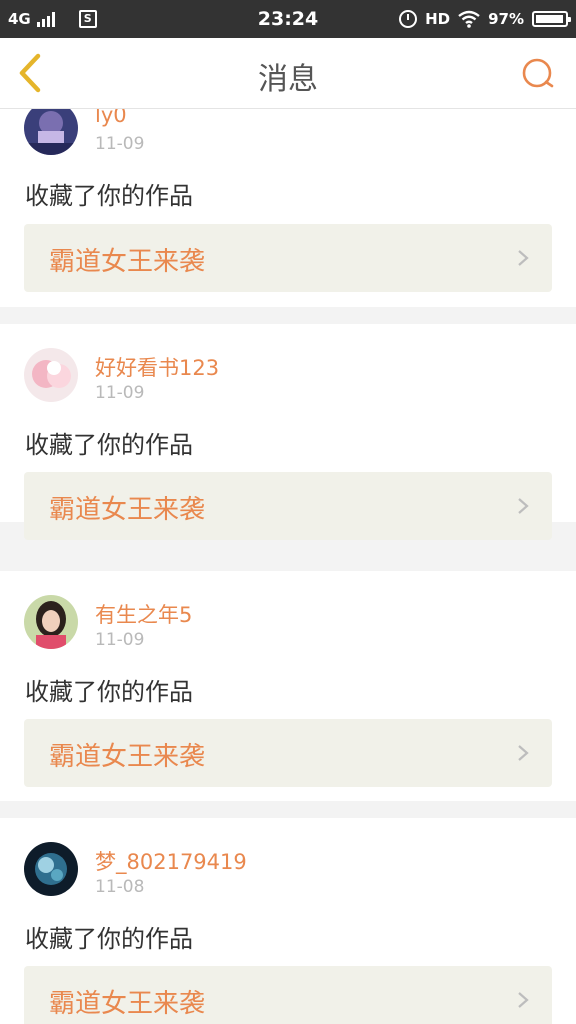  What do you see at coordinates (120, 887) in the screenshot?
I see `notification-date: 11-08` at bounding box center [120, 887].